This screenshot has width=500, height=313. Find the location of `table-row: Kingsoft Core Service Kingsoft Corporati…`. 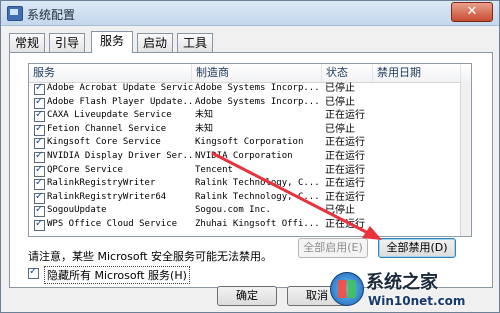

table-row: Kingsoft Core Service Kingsoft Corporati… is located at coordinates (250, 143).